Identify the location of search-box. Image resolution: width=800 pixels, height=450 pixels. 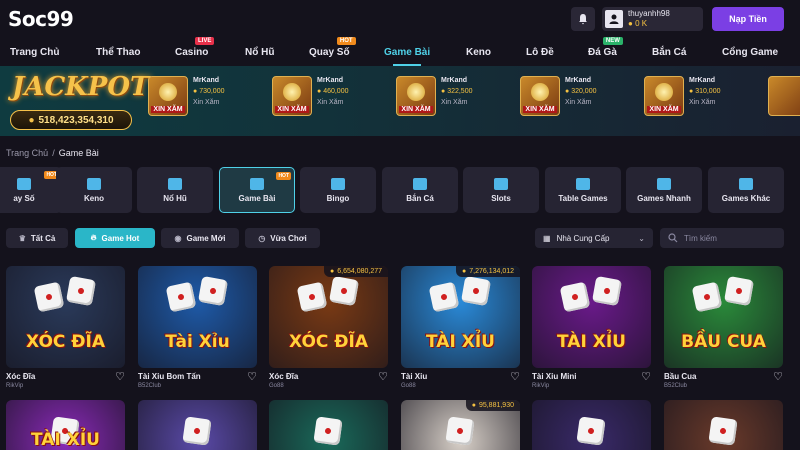
(722, 238).